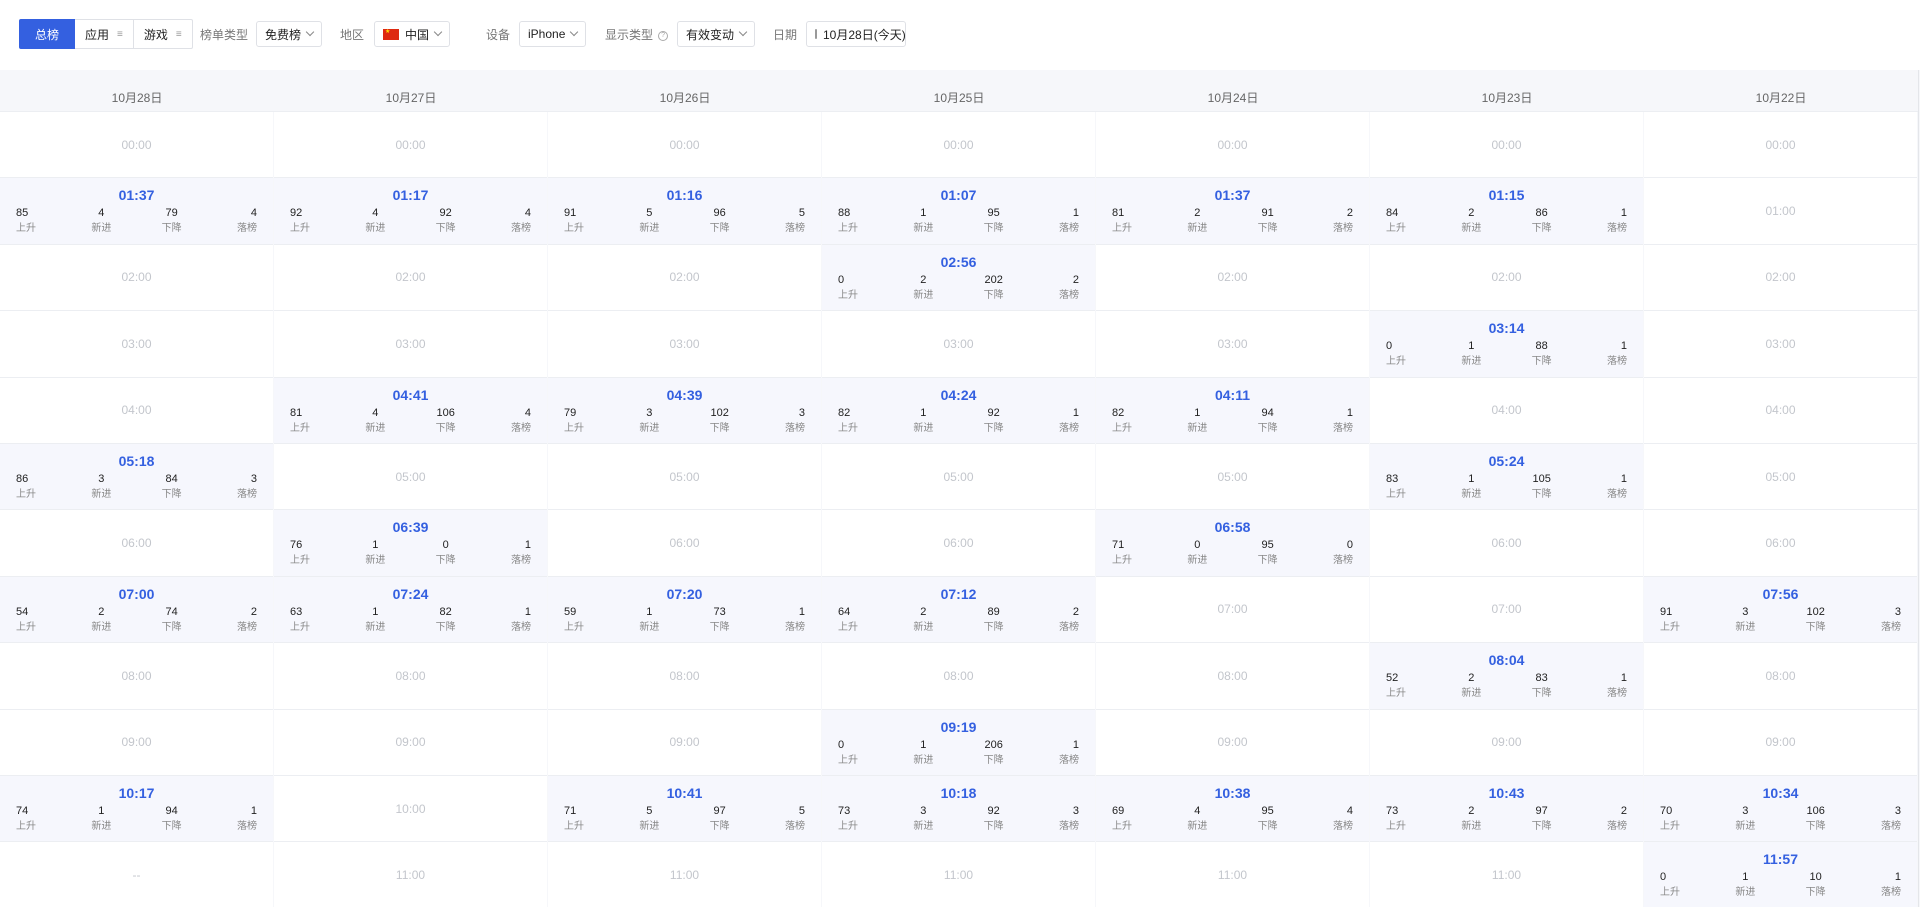 The height and width of the screenshot is (907, 1920). What do you see at coordinates (136, 461) in the screenshot?
I see `update-time: 05:18` at bounding box center [136, 461].